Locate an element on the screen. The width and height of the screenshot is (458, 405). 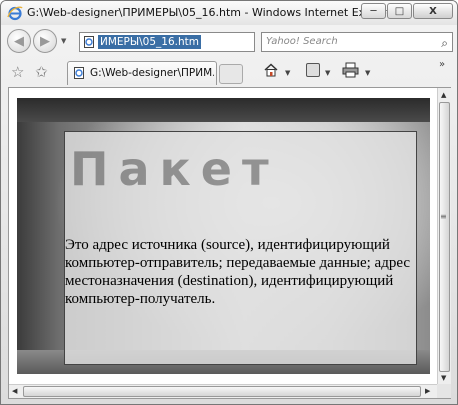
add-favorite-icon: ✩ is located at coordinates (41, 72).